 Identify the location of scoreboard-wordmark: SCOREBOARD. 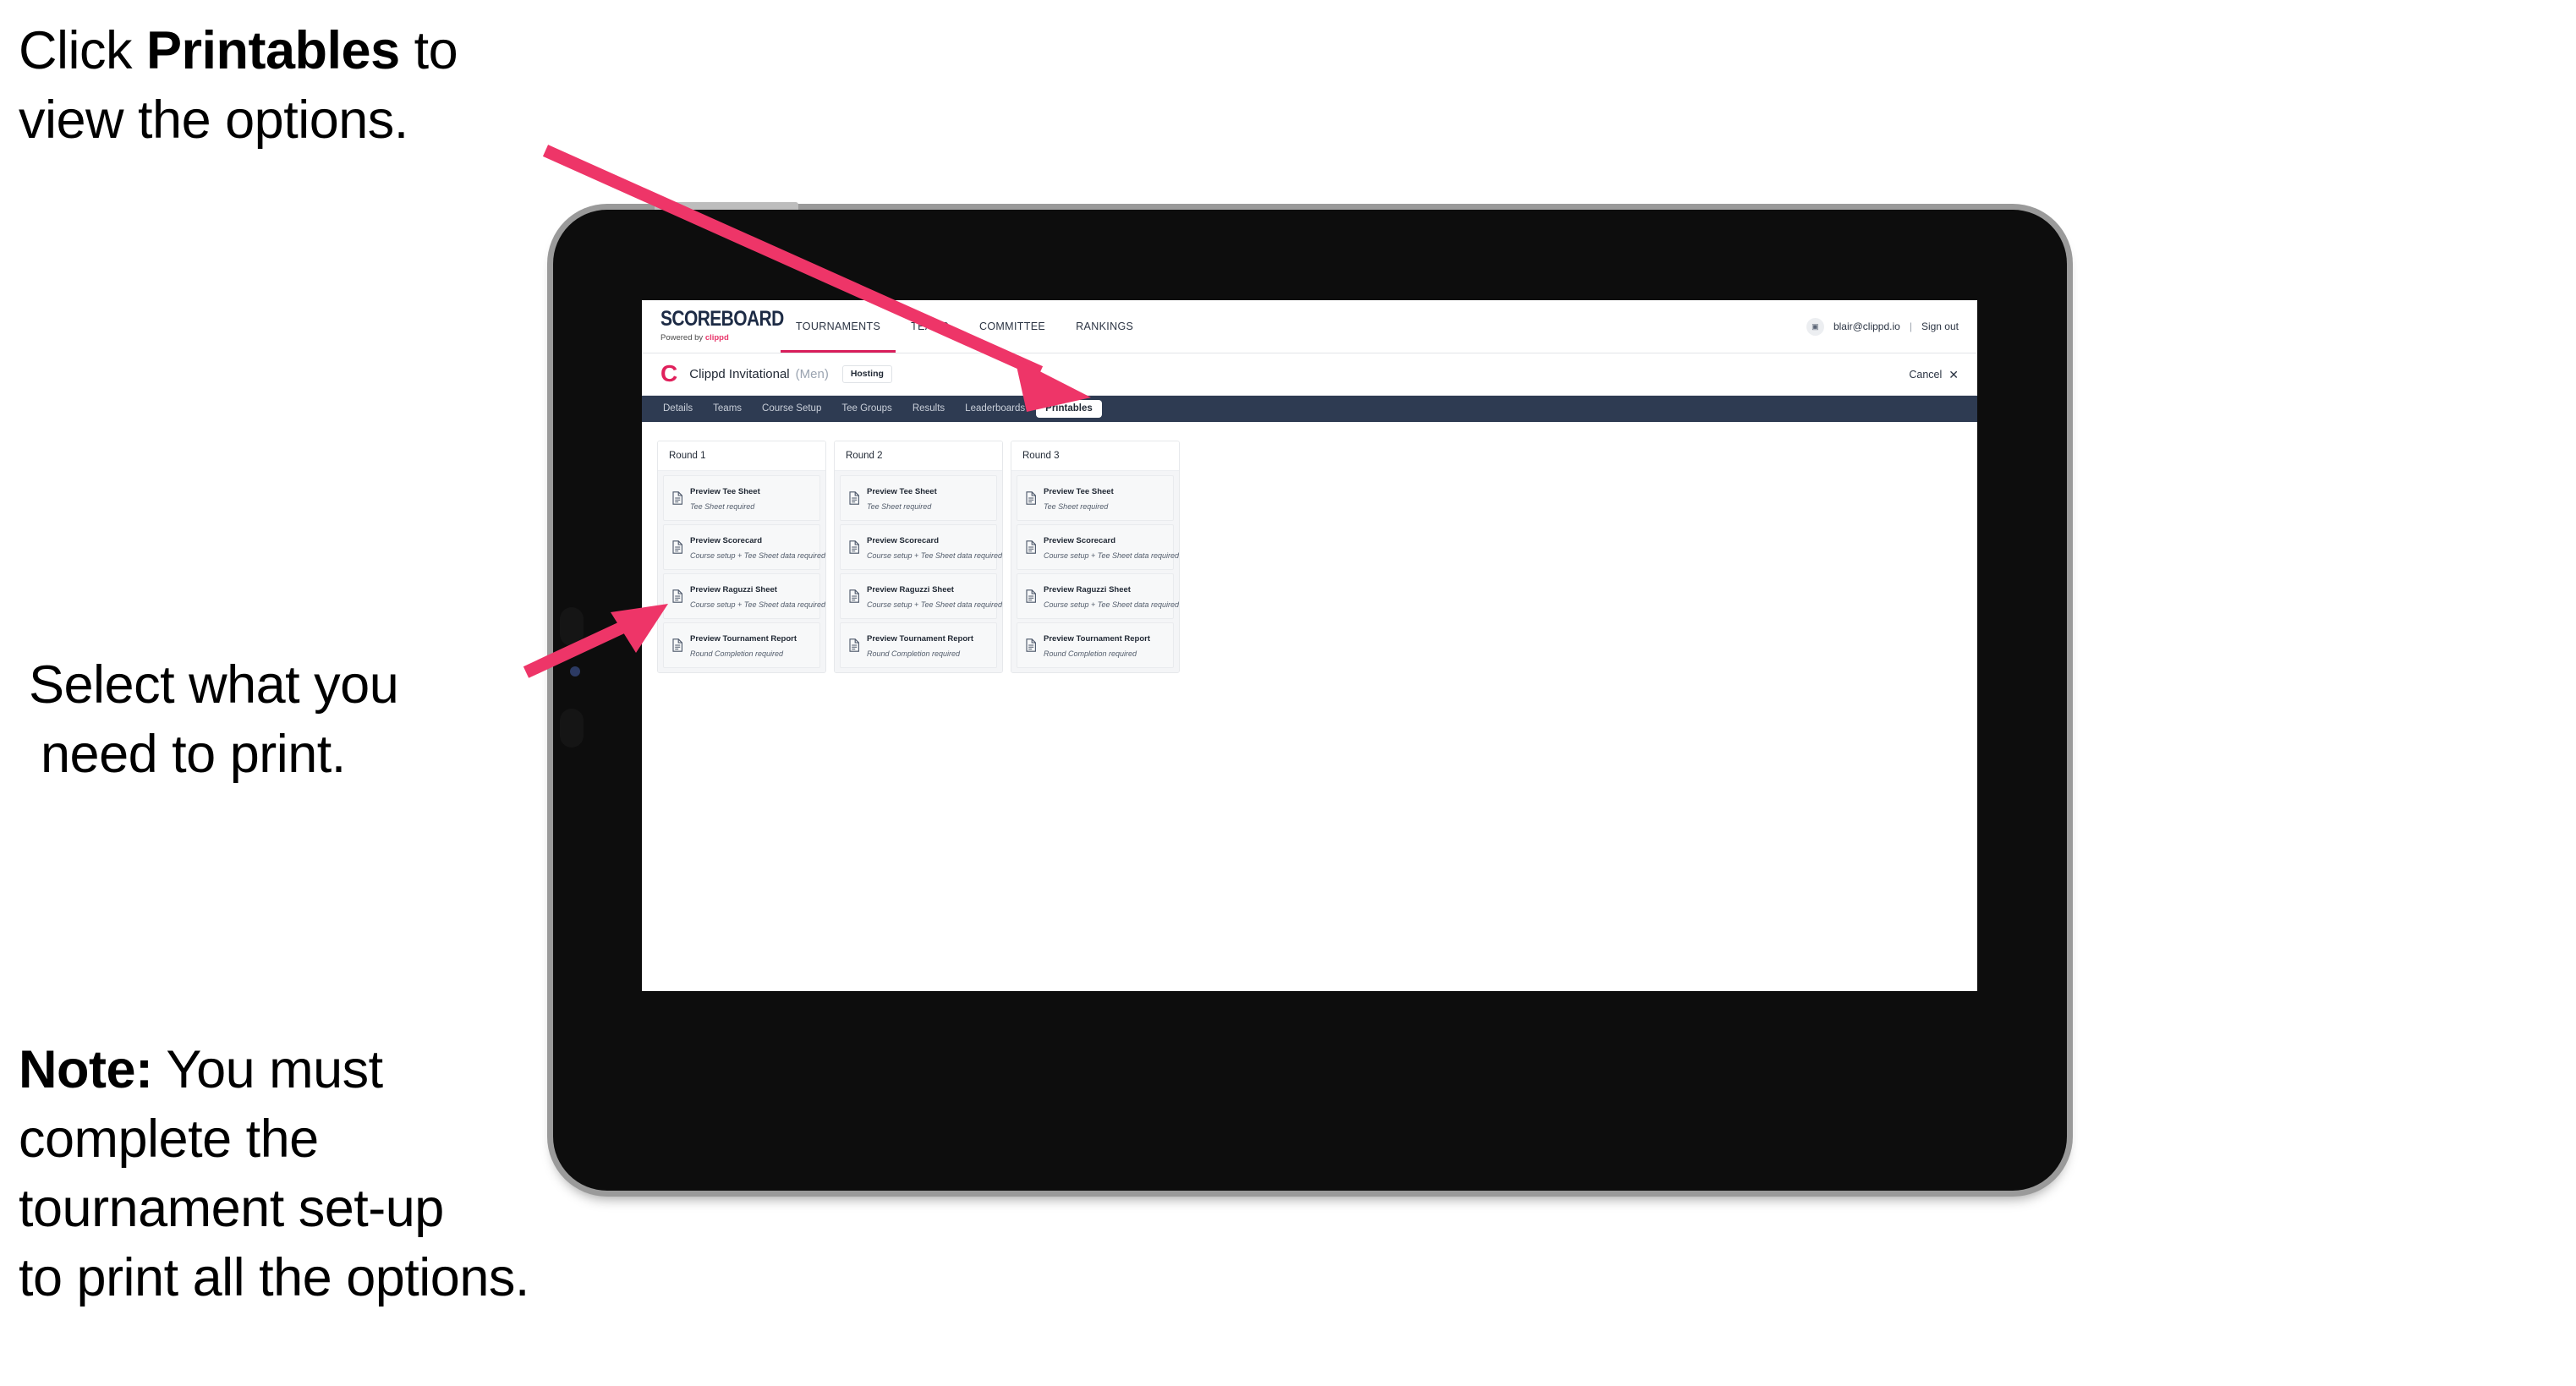
(722, 319).